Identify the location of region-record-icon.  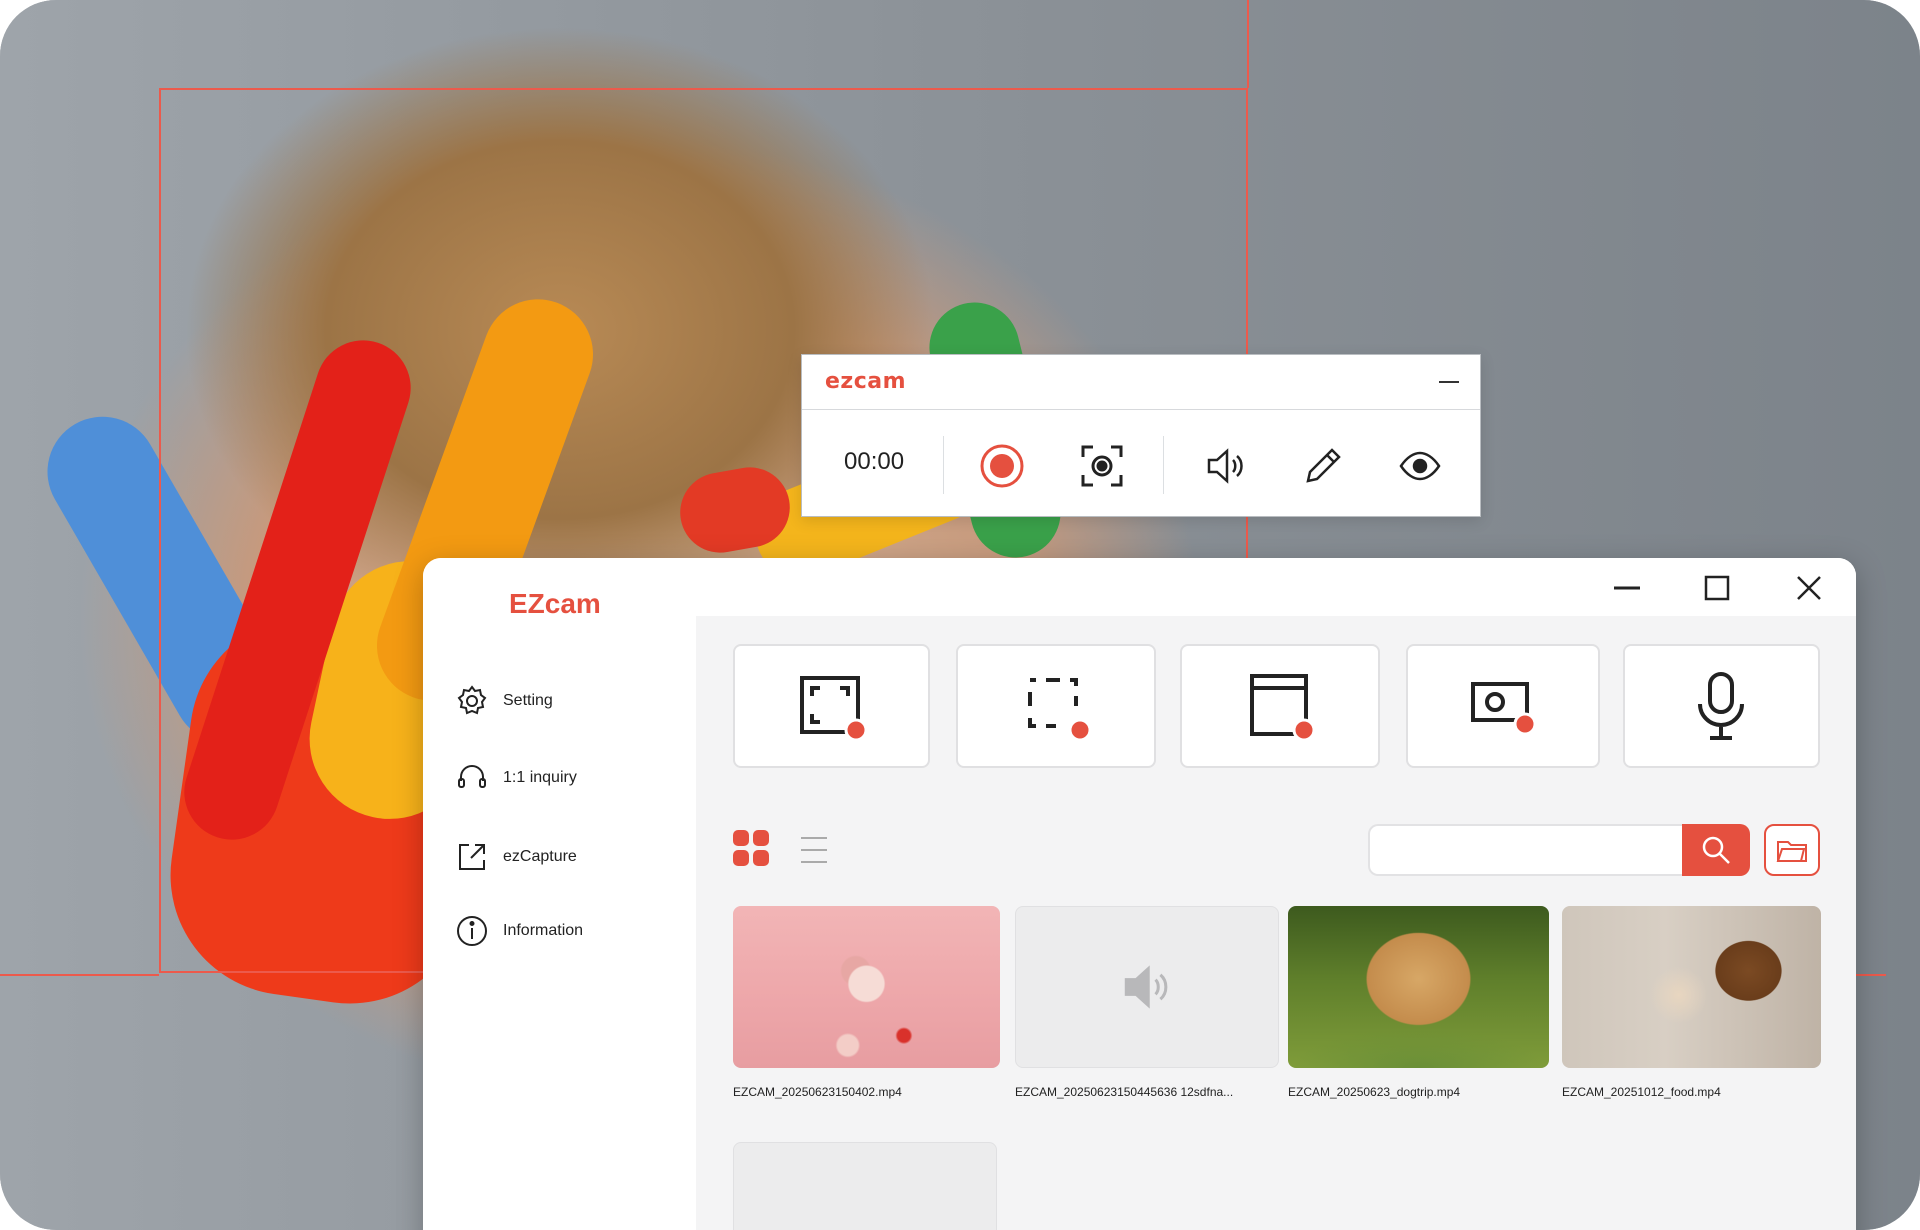
(1060, 710).